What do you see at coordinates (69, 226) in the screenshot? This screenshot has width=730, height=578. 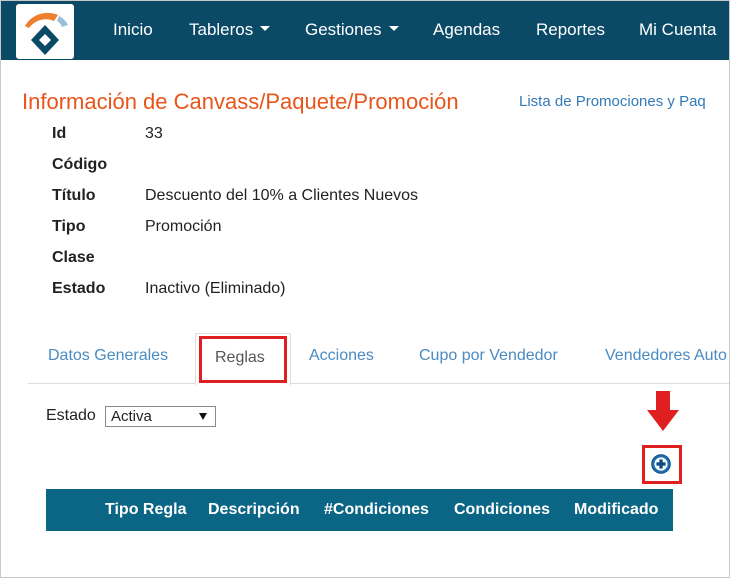 I see `detail-label: Tipo` at bounding box center [69, 226].